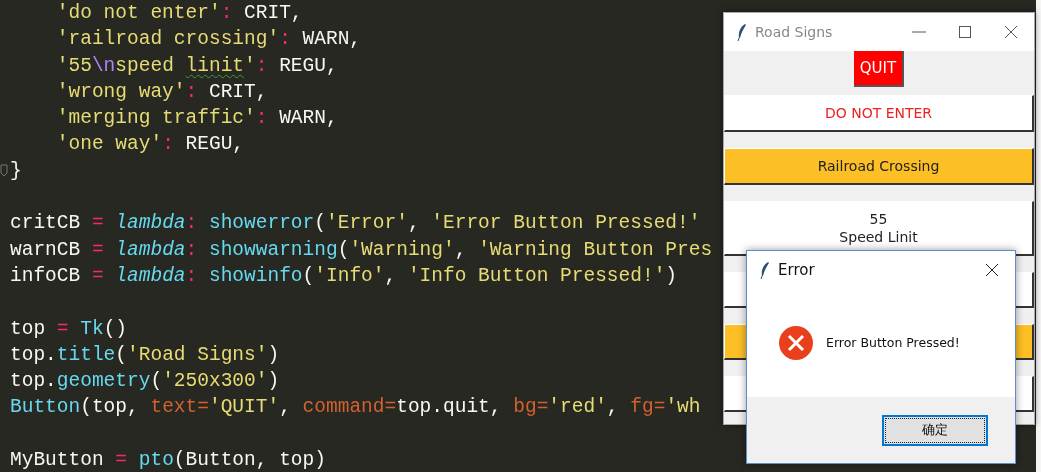 The width and height of the screenshot is (1041, 472). What do you see at coordinates (161, 92) in the screenshot?
I see `code-line: 'wrong way': CRIT,` at bounding box center [161, 92].